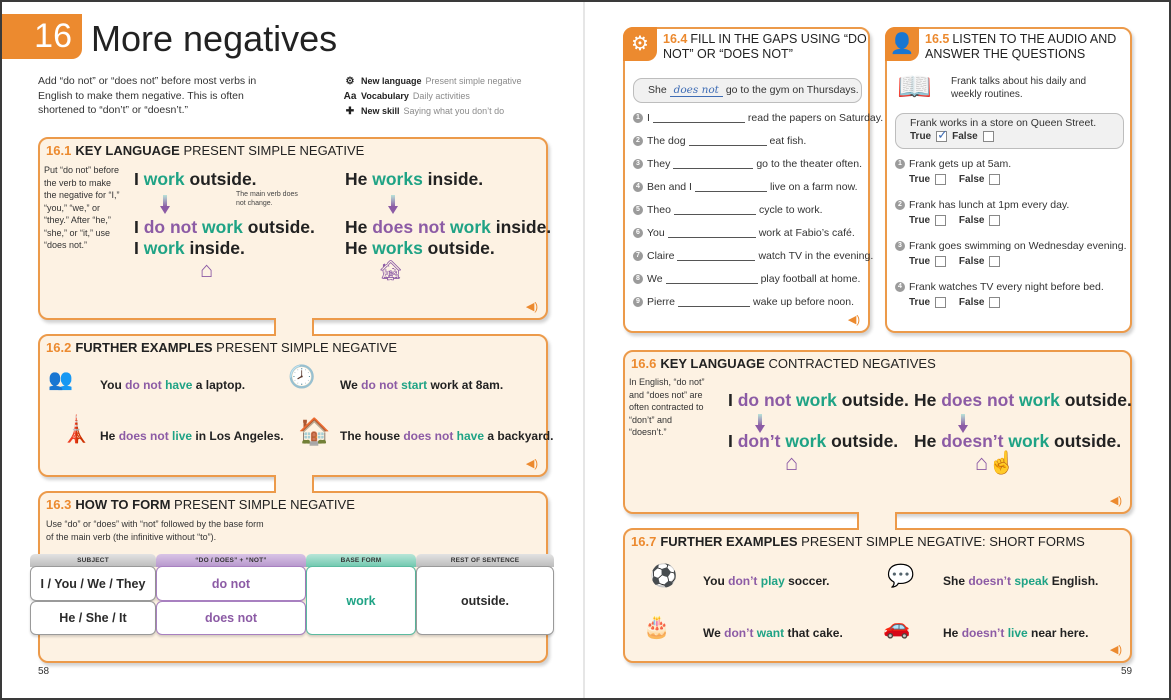 This screenshot has height=700, width=1171. What do you see at coordinates (783, 363) in the screenshot?
I see `section-heading: 16.6 KEY LANGUAGE CONTRACTED NEGATIVES` at bounding box center [783, 363].